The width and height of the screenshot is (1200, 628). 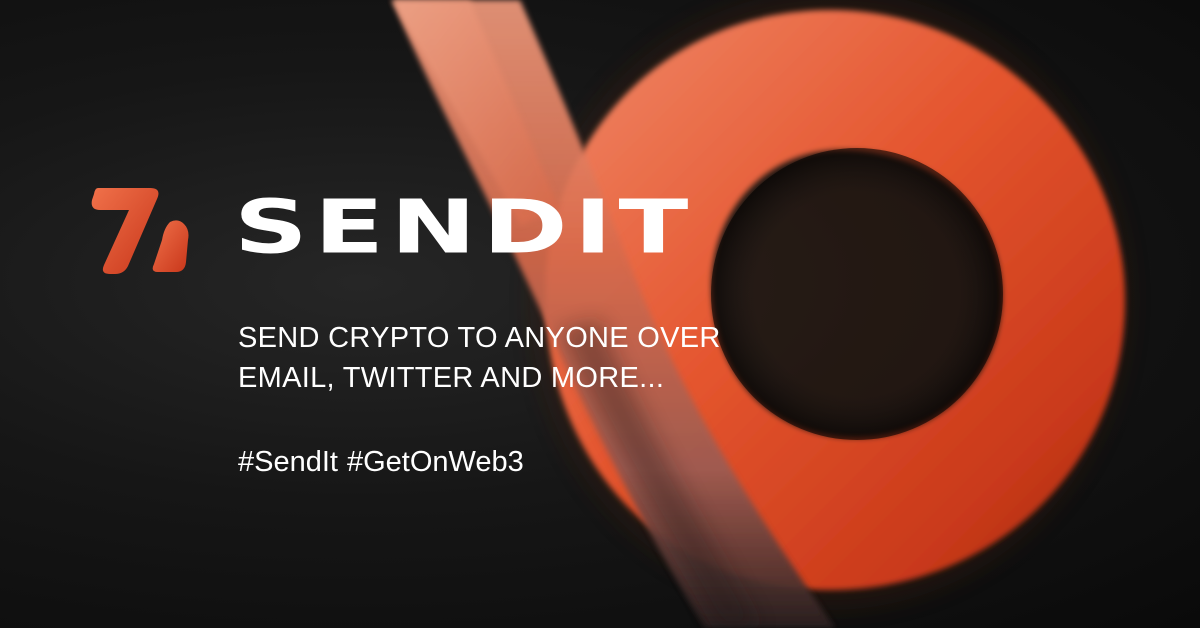 I want to click on tagline-line-1: SEND CRYPTO TO ANYONE OVER, so click(x=479, y=338).